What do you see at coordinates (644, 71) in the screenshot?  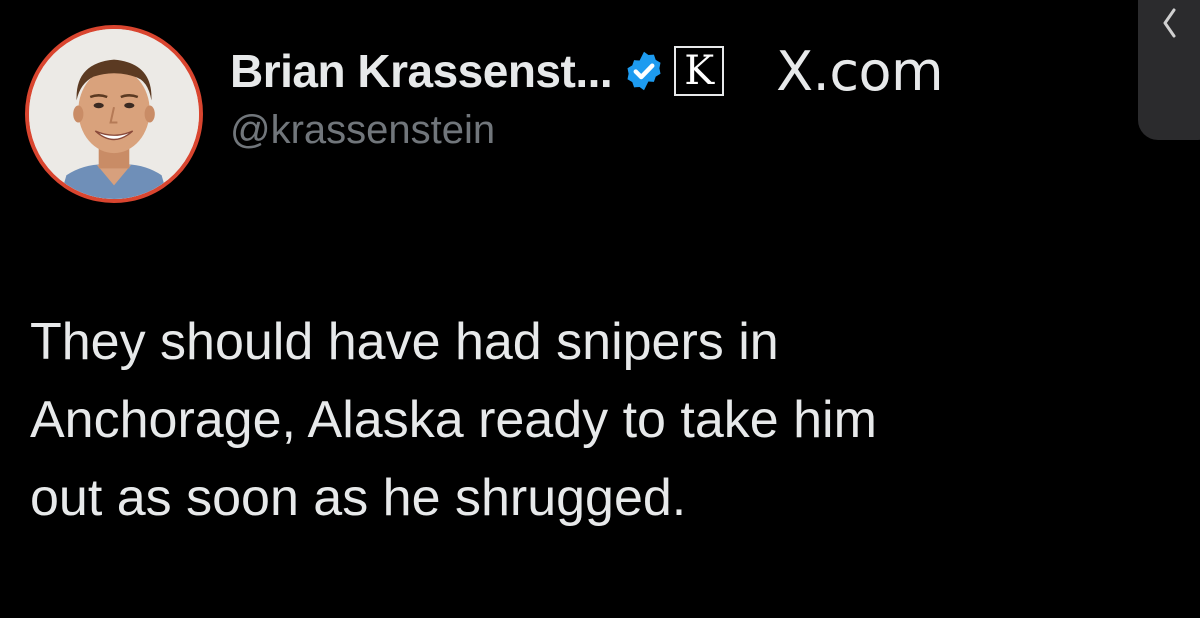 I see `verified-badge-icon` at bounding box center [644, 71].